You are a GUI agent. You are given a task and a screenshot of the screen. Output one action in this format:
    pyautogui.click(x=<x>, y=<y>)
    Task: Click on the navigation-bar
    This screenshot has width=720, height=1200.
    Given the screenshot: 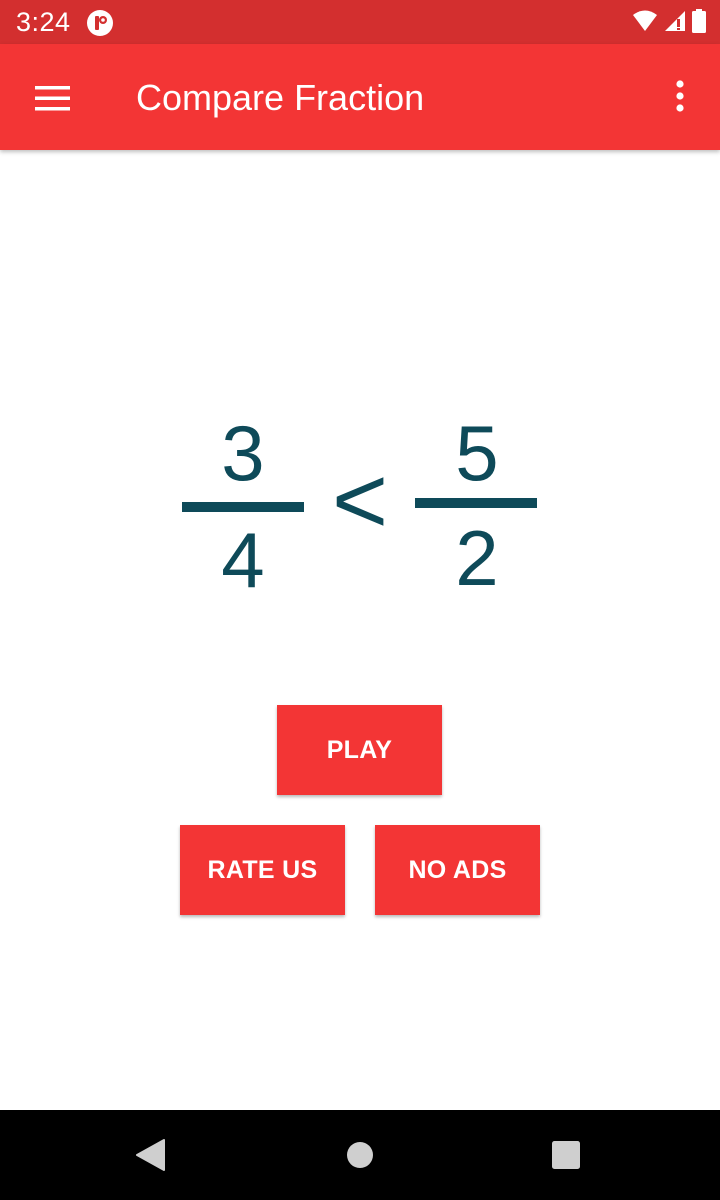 What is the action you would take?
    pyautogui.click(x=360, y=1155)
    